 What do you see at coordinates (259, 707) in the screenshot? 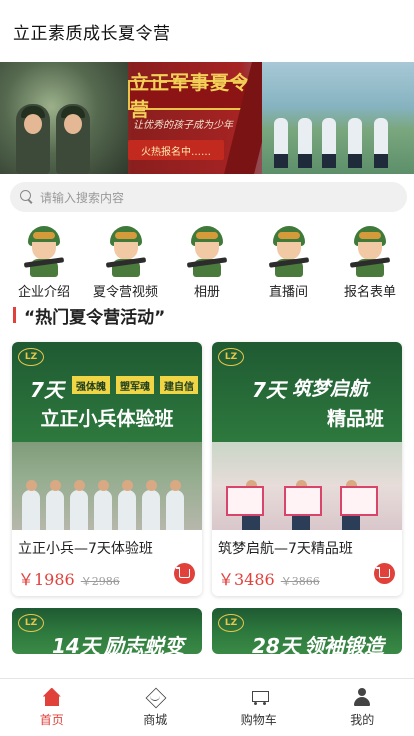
I see `tab-cart: 购物车` at bounding box center [259, 707].